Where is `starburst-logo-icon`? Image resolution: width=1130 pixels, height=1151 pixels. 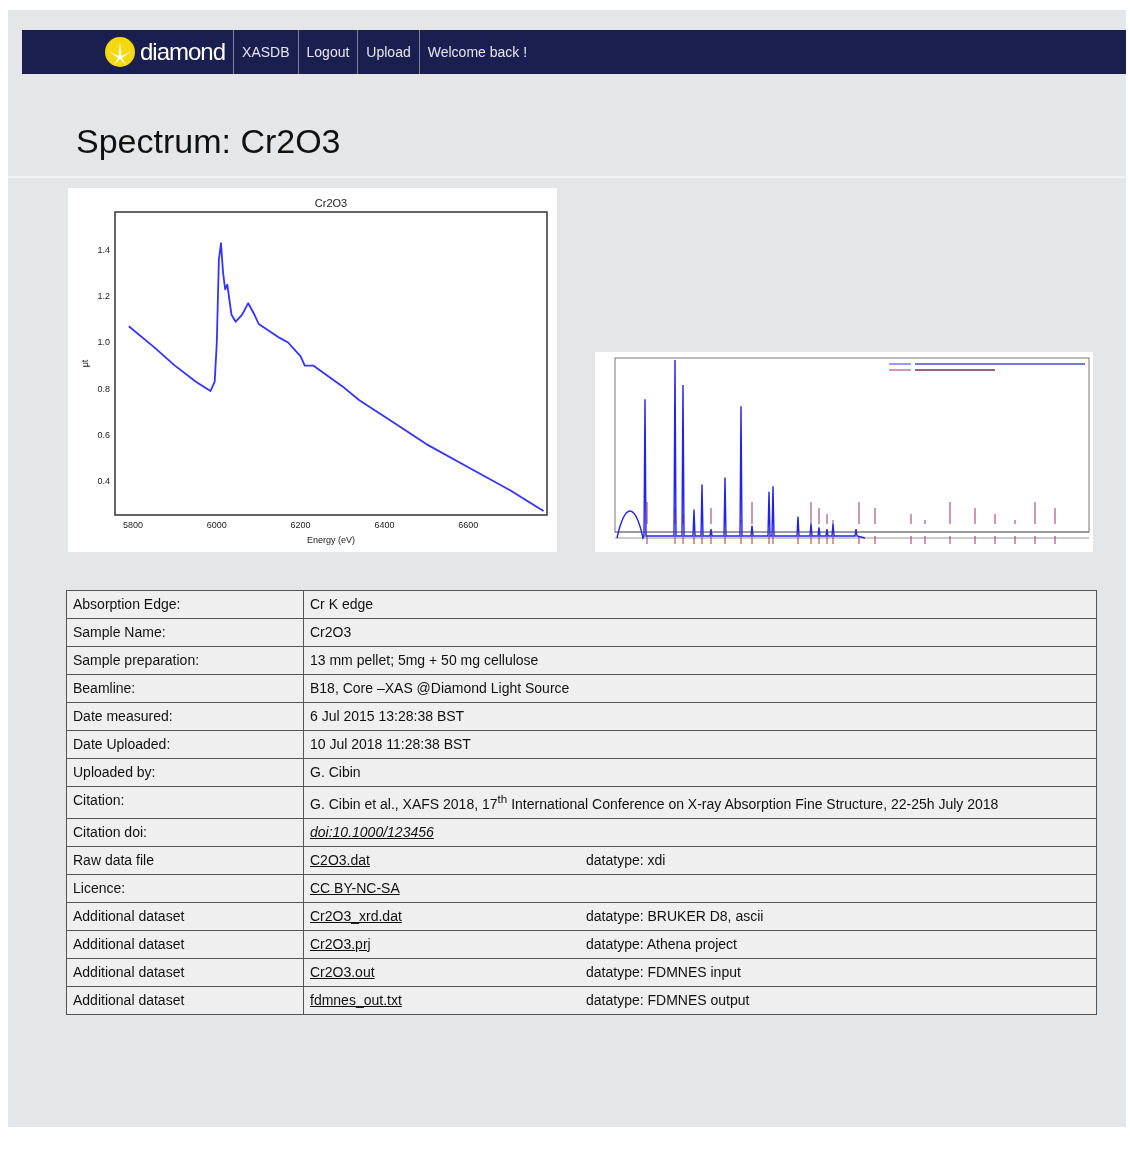 starburst-logo-icon is located at coordinates (120, 52).